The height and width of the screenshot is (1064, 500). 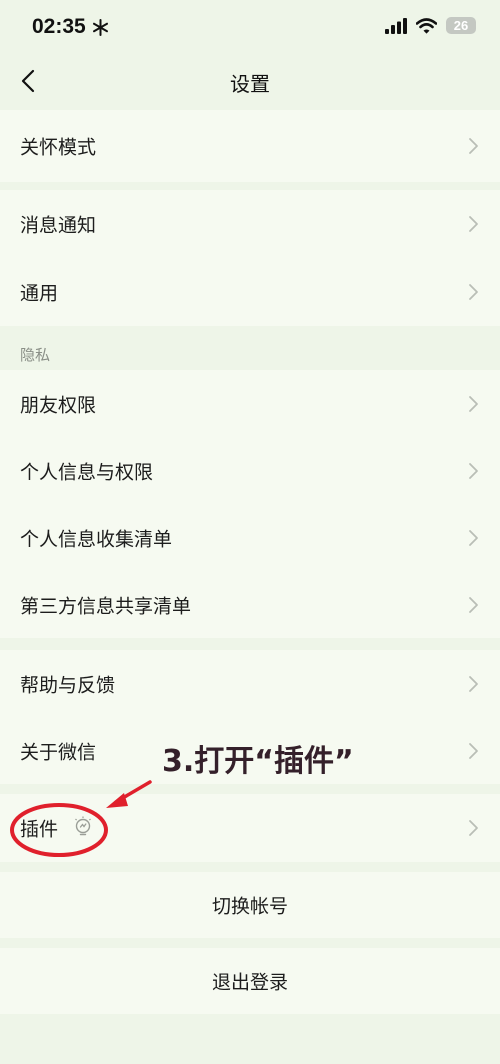 What do you see at coordinates (250, 828) in the screenshot?
I see `settings-item-plugins: 插件` at bounding box center [250, 828].